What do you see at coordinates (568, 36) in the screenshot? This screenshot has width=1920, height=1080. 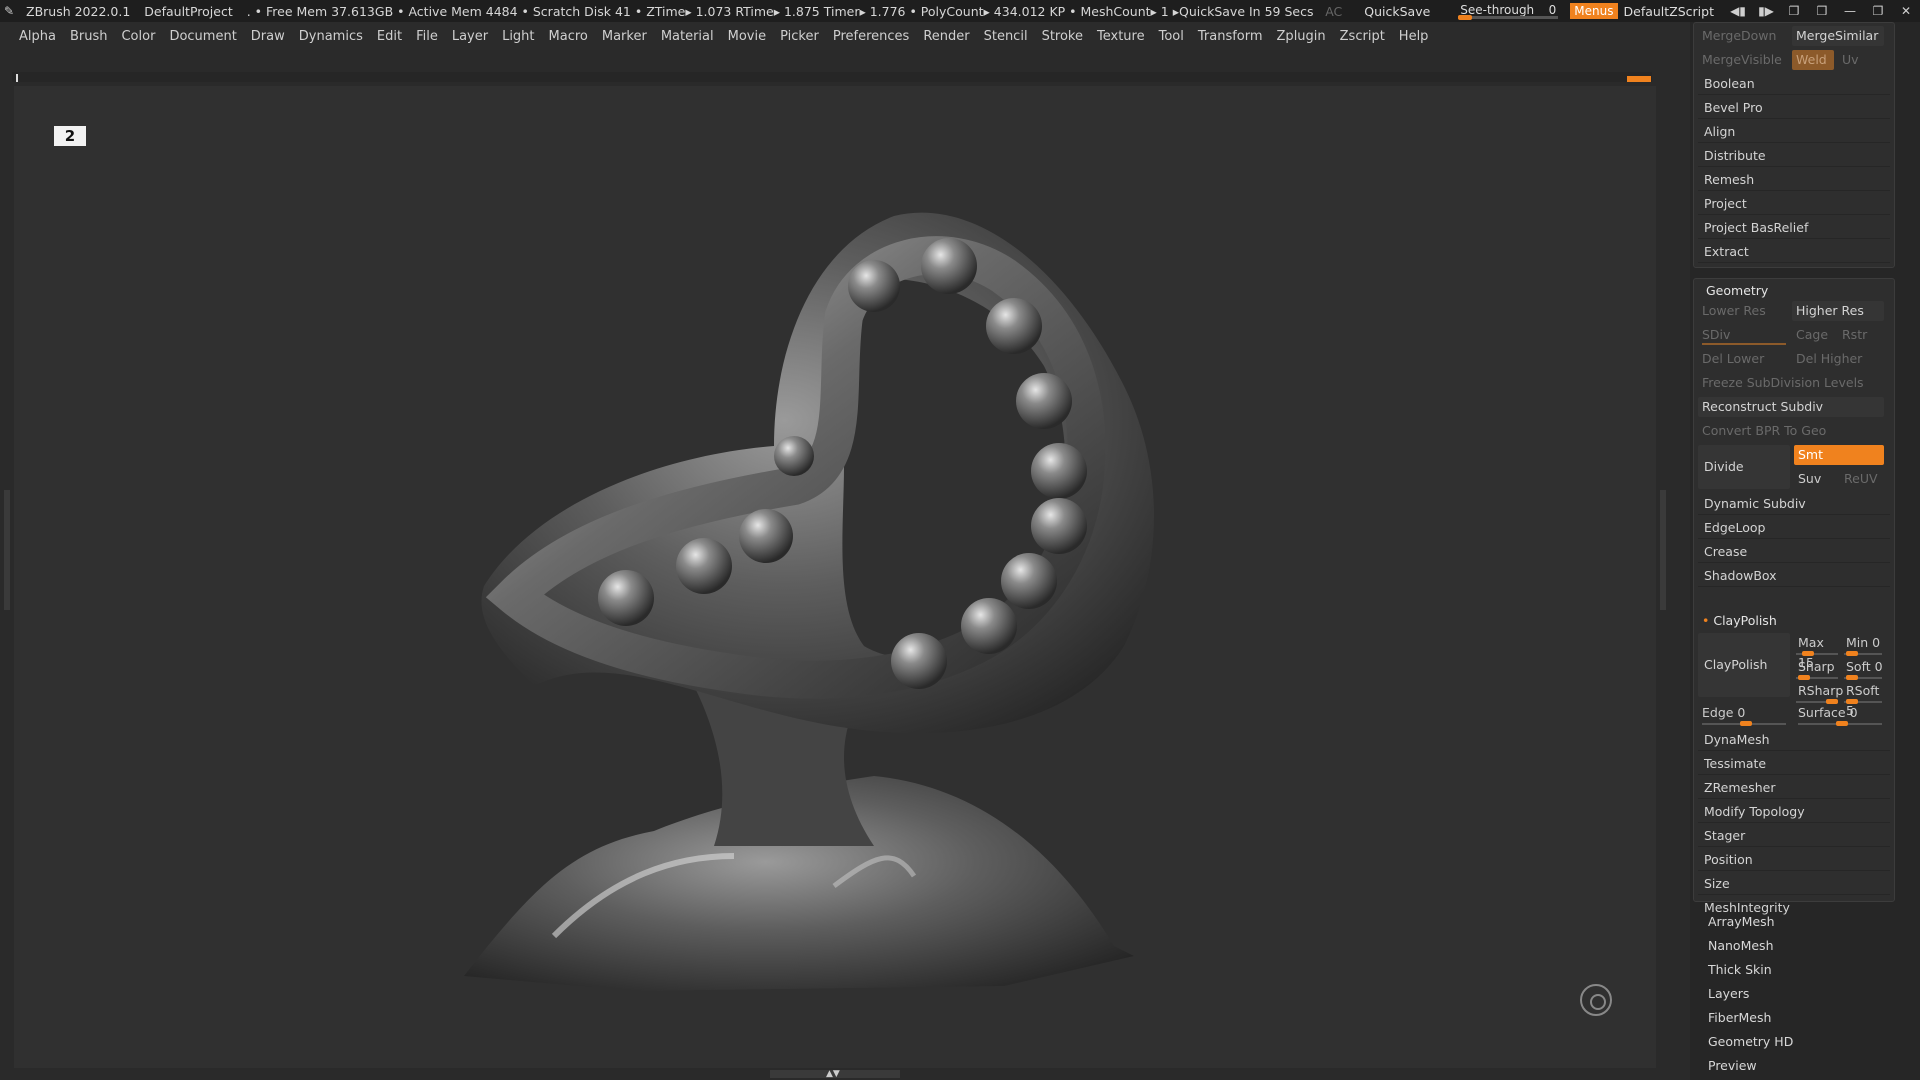 I see `menu-item-macro: Macro` at bounding box center [568, 36].